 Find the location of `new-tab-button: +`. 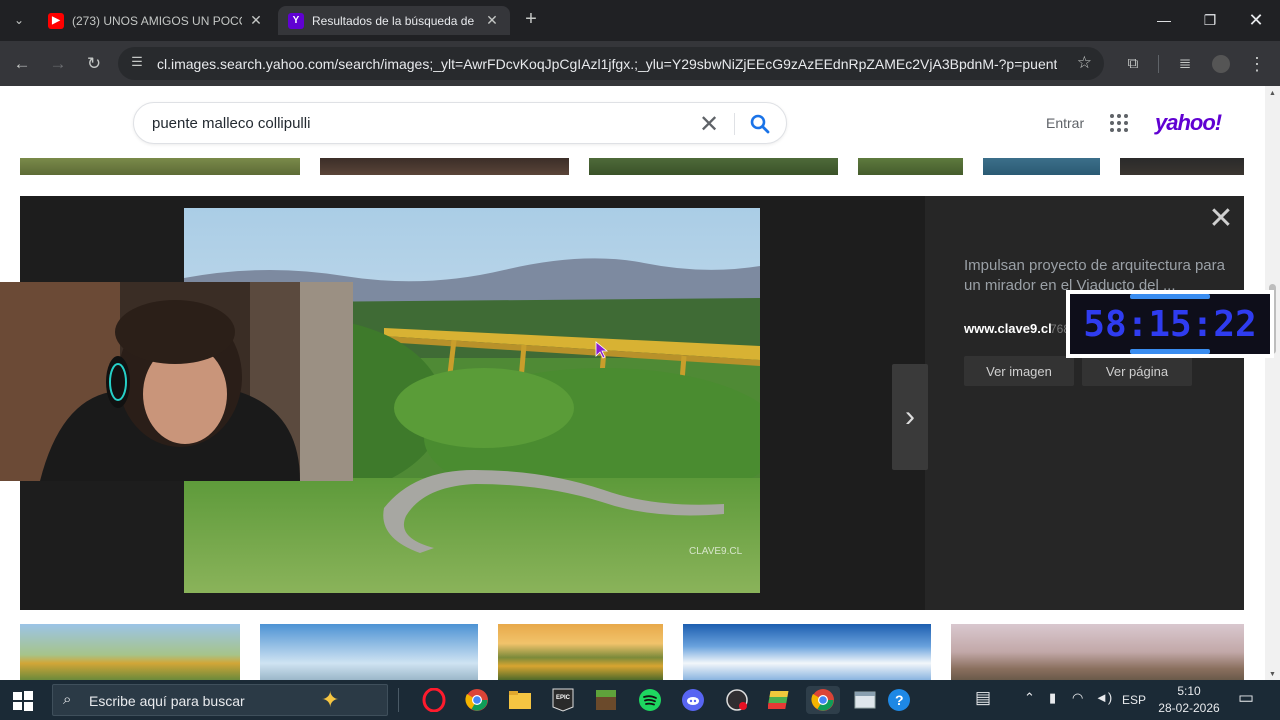

new-tab-button: + is located at coordinates (531, 20).